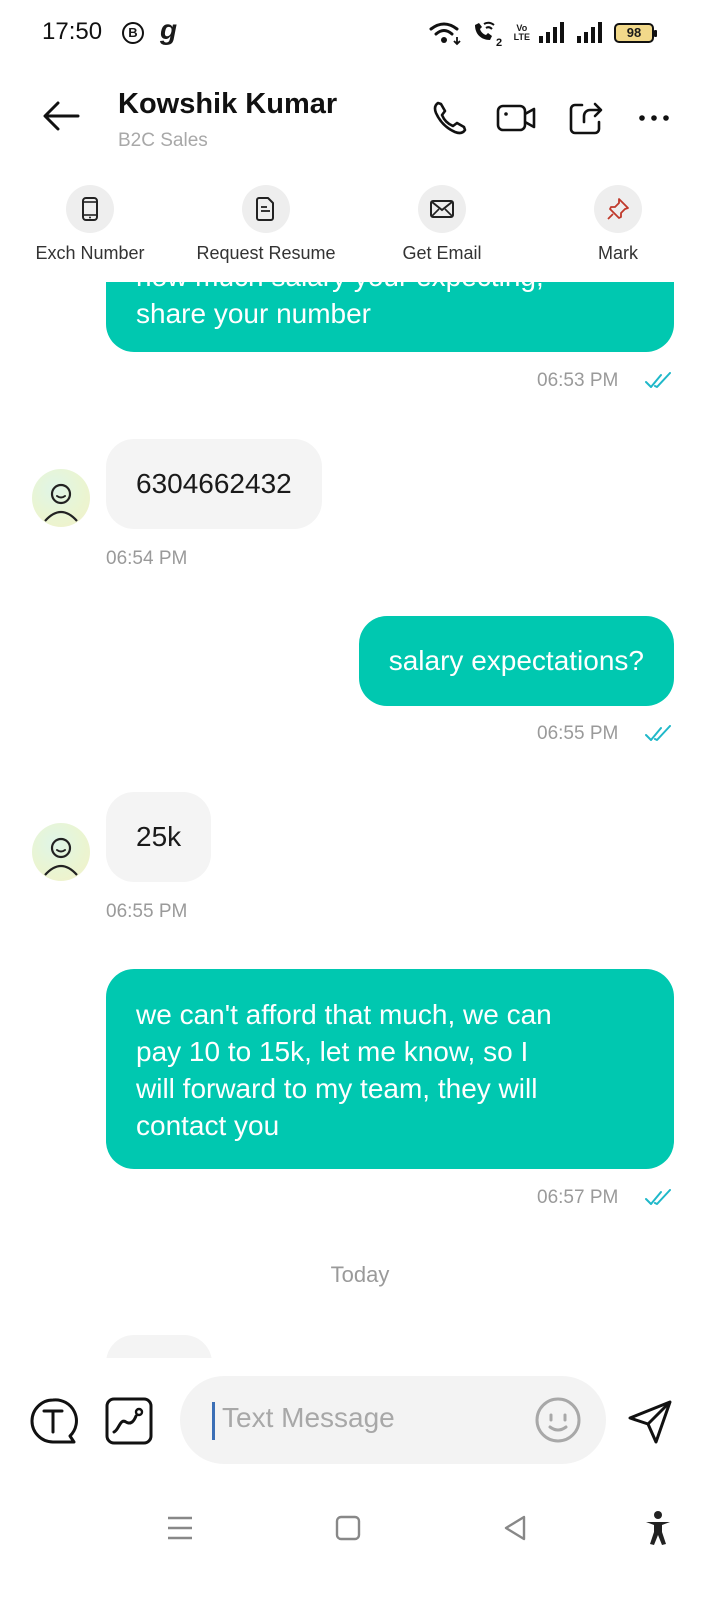  Describe the element at coordinates (618, 253) in the screenshot. I see `action-label: Mark` at that location.